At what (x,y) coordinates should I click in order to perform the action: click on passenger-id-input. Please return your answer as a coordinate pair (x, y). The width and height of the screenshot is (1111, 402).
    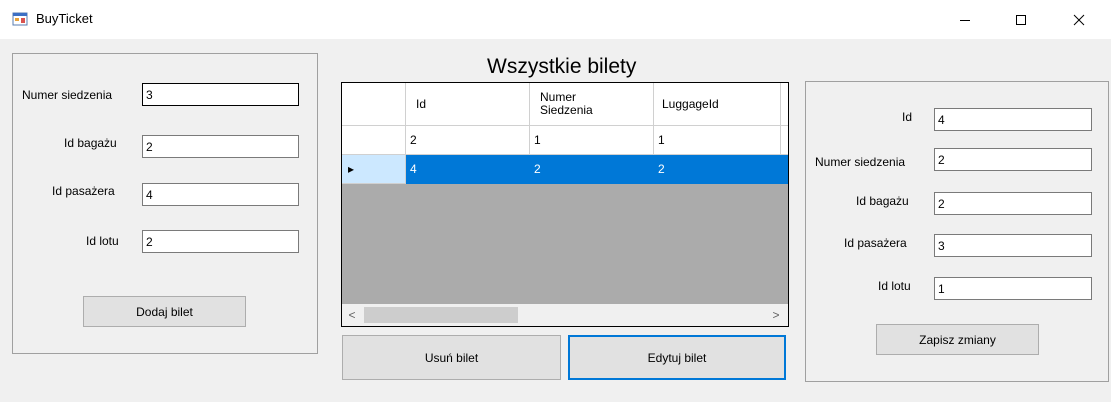
    Looking at the image, I should click on (220, 194).